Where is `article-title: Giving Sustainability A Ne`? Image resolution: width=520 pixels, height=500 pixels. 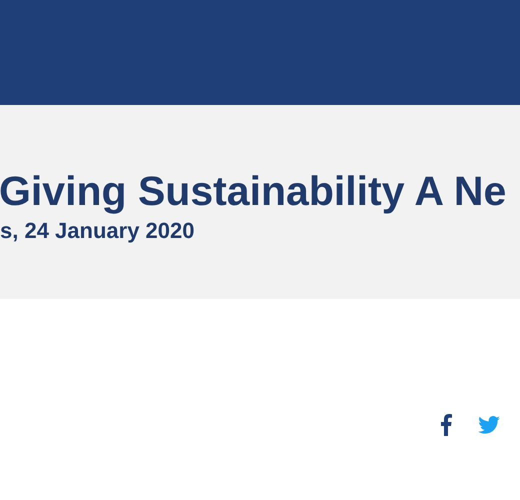 article-title: Giving Sustainability A Ne is located at coordinates (253, 191).